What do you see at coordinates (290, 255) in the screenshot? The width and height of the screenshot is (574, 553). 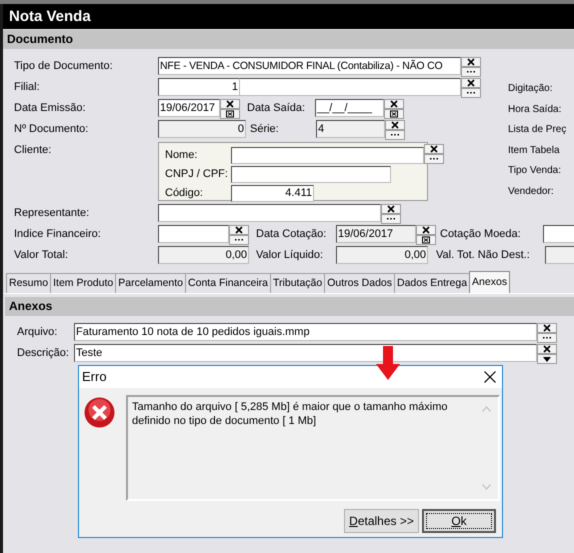 I see `field-label: Valor Líquido:` at bounding box center [290, 255].